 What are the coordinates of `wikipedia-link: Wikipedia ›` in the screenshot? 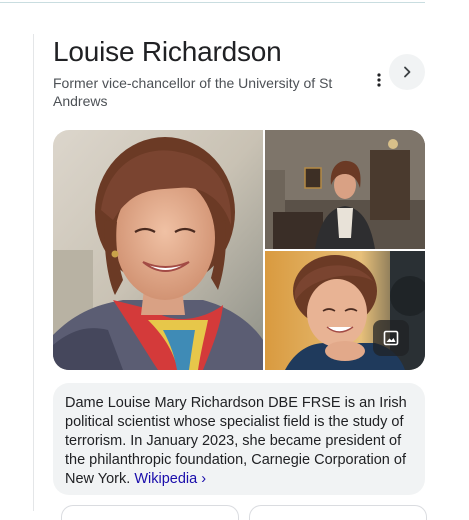 It's located at (170, 479).